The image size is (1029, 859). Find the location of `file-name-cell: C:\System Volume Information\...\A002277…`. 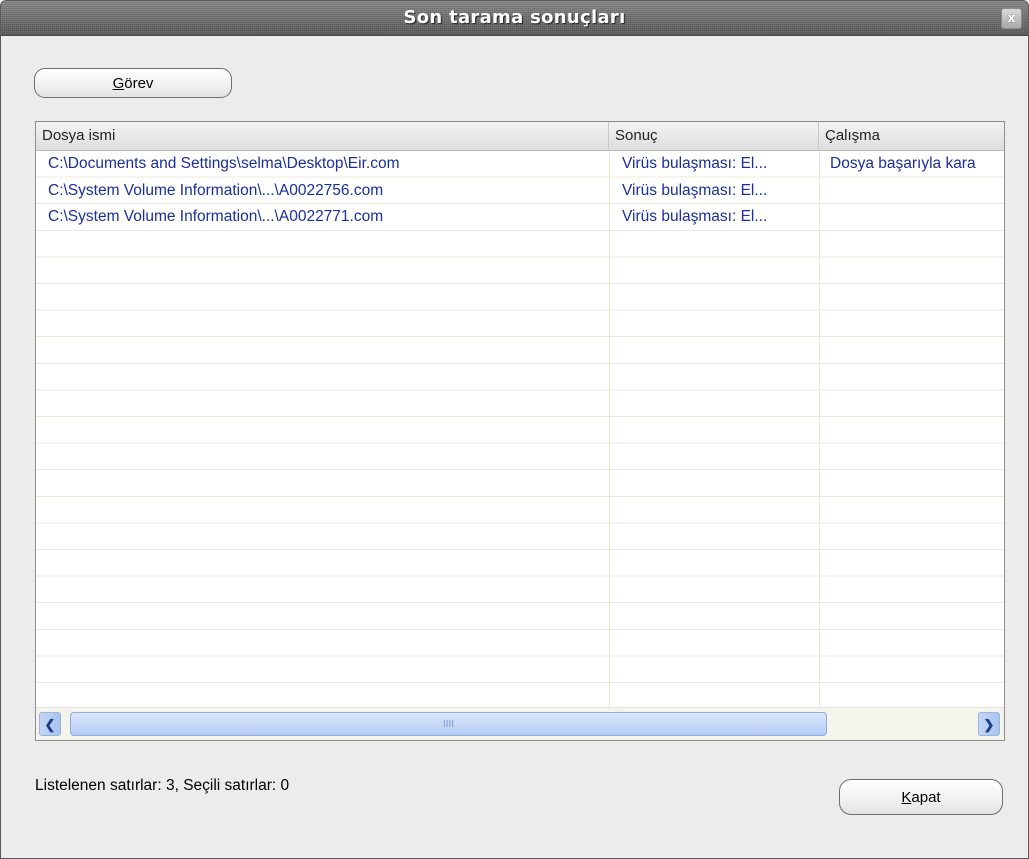

file-name-cell: C:\System Volume Information\...\A002277… is located at coordinates (216, 217).